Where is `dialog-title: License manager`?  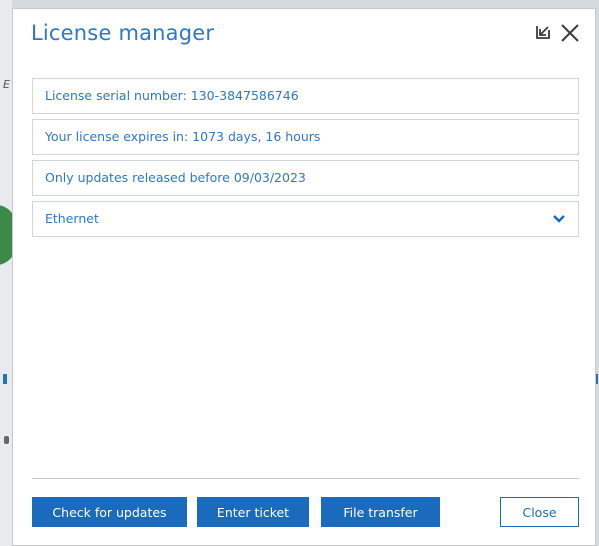 dialog-title: License manager is located at coordinates (123, 33).